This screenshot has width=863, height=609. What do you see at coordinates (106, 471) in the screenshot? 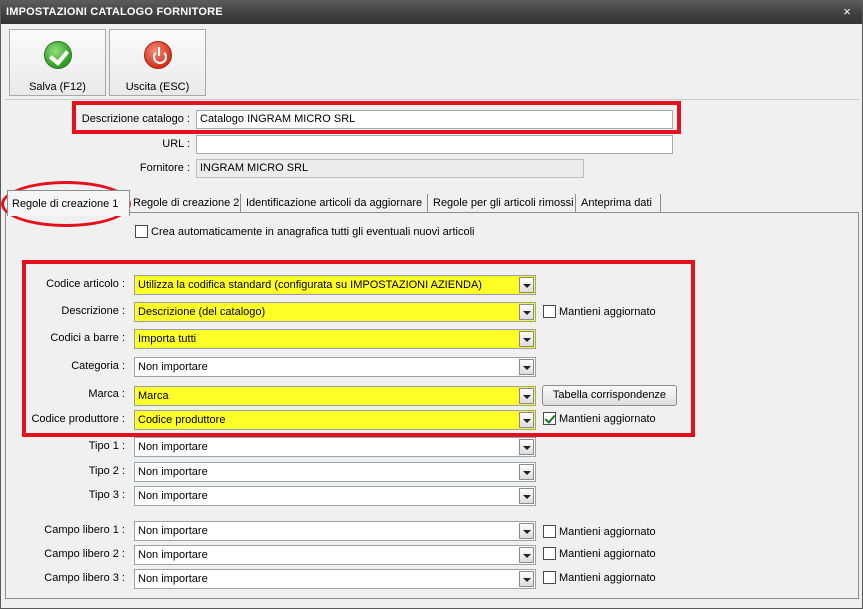
I see `tipo-2-label: Tipo 2 :` at bounding box center [106, 471].